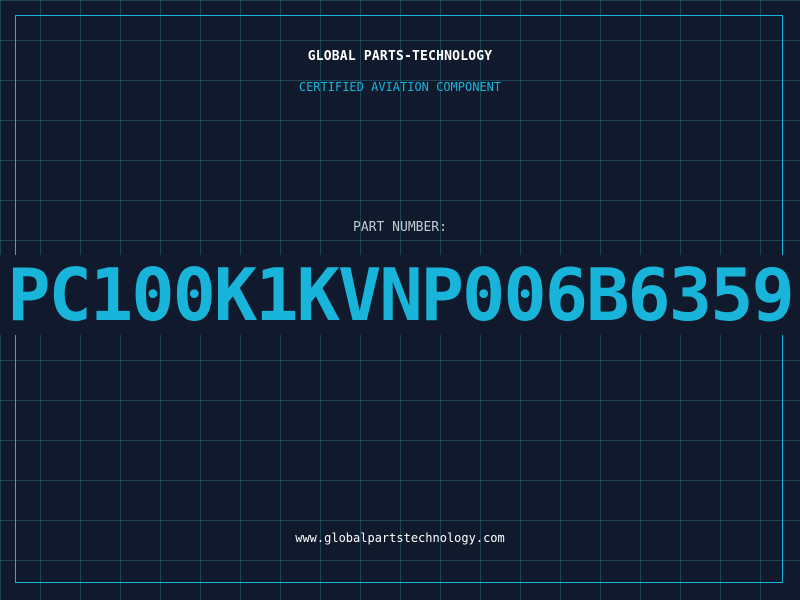 Image resolution: width=800 pixels, height=600 pixels. What do you see at coordinates (400, 227) in the screenshot?
I see `part-number-label: PART NUMBER:` at bounding box center [400, 227].